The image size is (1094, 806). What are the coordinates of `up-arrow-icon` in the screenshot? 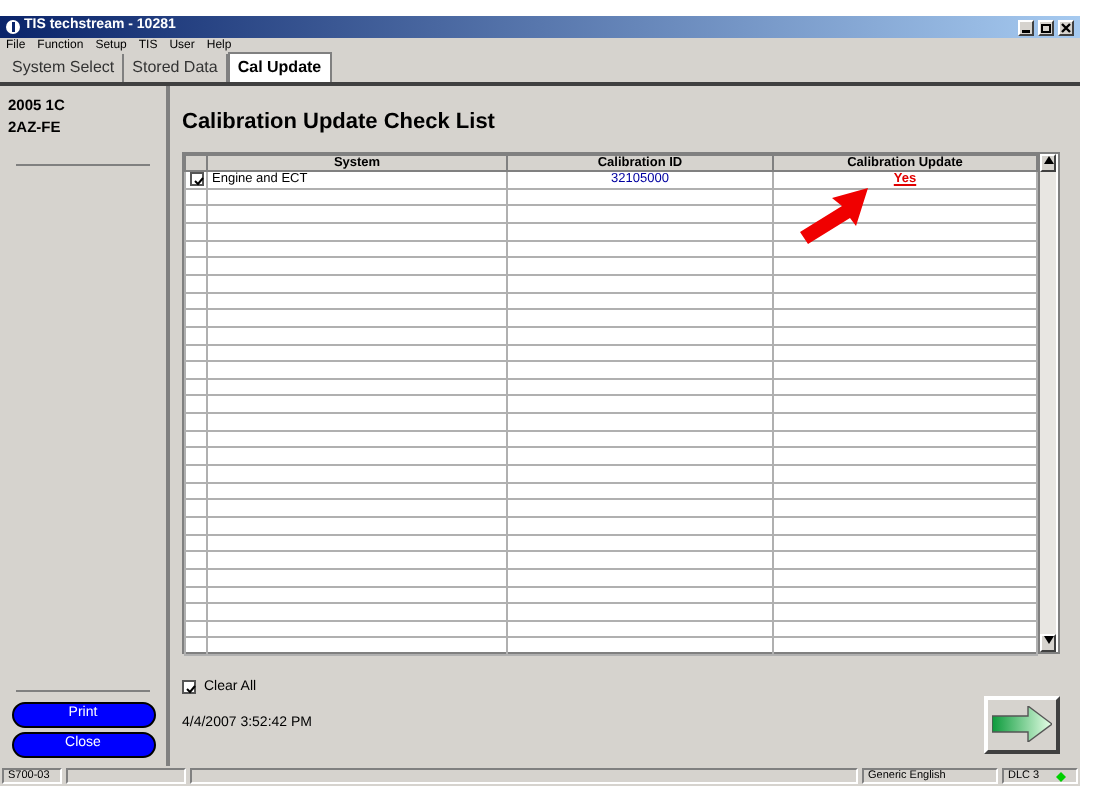 It's located at (1048, 160).